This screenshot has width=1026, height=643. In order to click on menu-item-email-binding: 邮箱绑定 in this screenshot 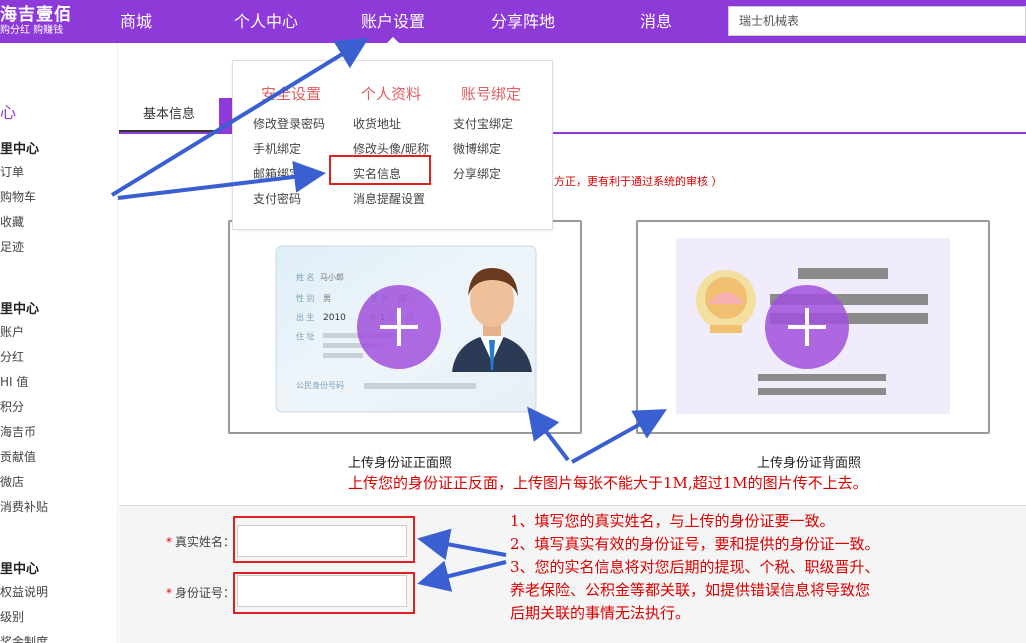, I will do `click(277, 173)`.